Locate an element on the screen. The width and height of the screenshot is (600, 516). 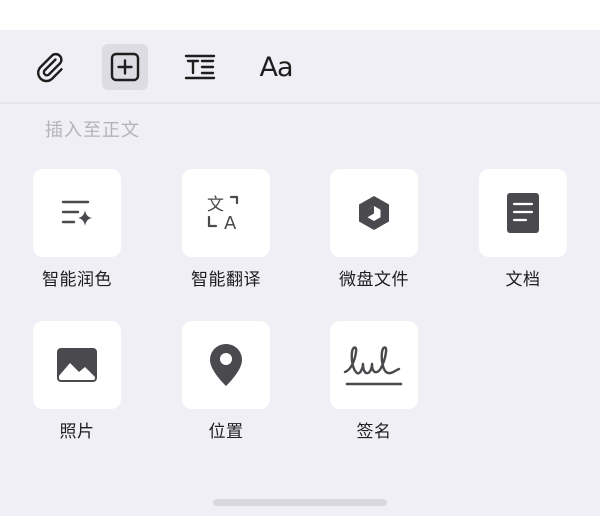
item-label: 签名 is located at coordinates (374, 432).